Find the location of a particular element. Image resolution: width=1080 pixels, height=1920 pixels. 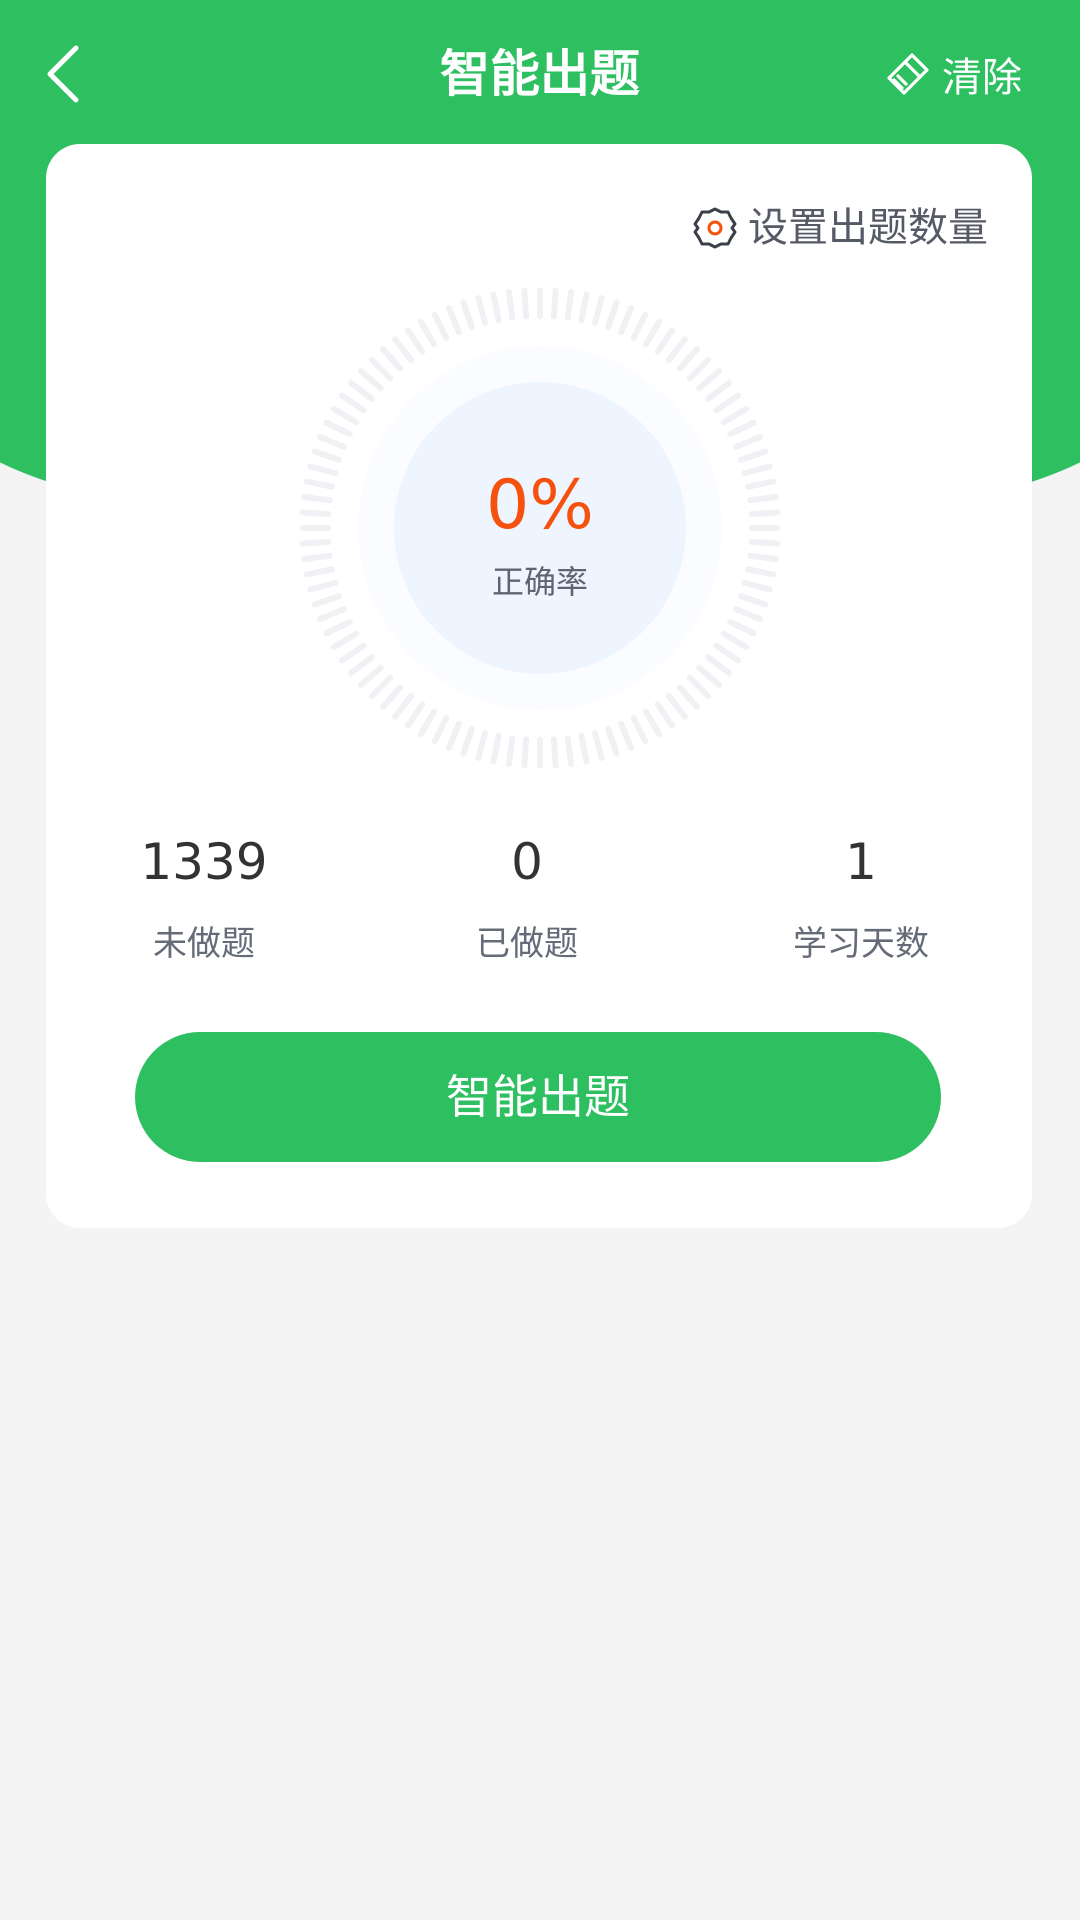

stat-study-days-label: 学习天数 is located at coordinates (861, 944).